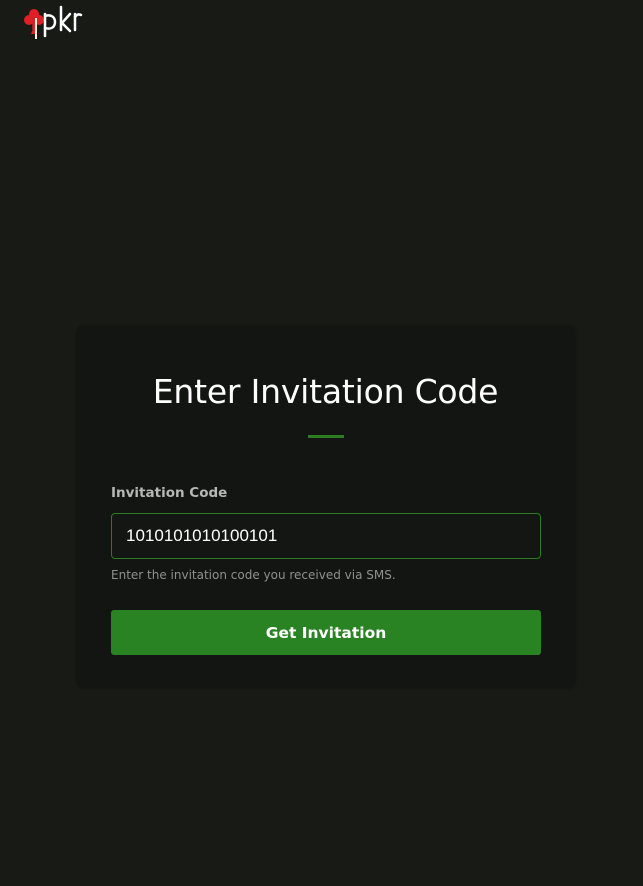 This screenshot has width=643, height=886. I want to click on pkr-logo-mark, so click(53, 22).